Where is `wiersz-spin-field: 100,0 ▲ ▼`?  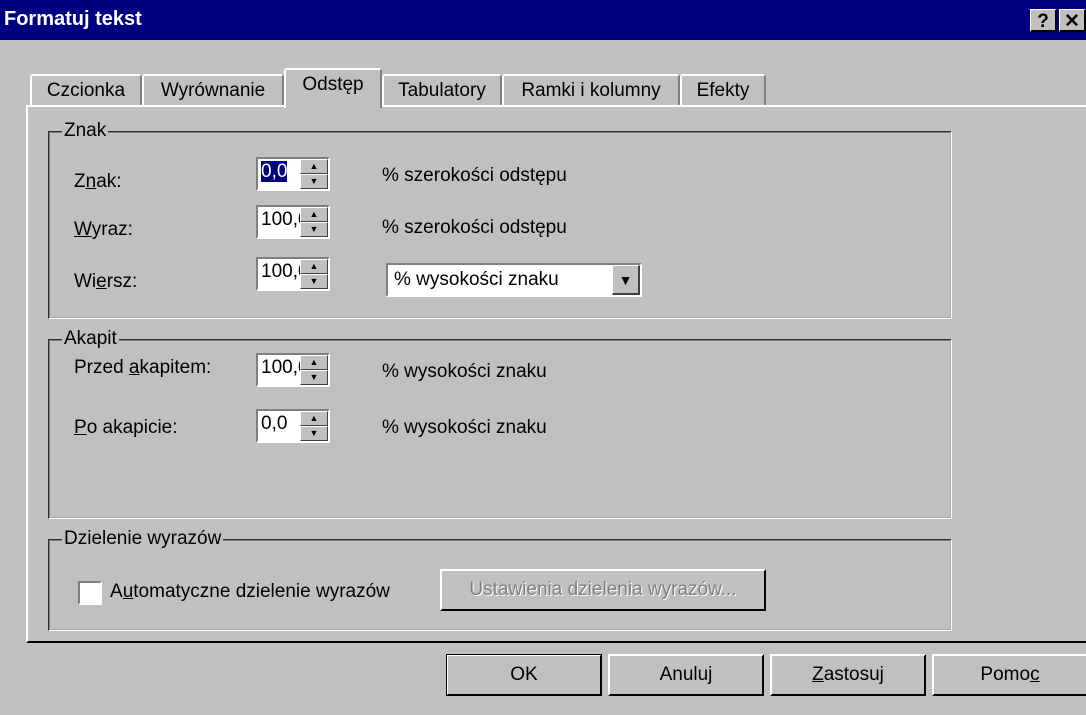 wiersz-spin-field: 100,0 ▲ ▼ is located at coordinates (293, 274).